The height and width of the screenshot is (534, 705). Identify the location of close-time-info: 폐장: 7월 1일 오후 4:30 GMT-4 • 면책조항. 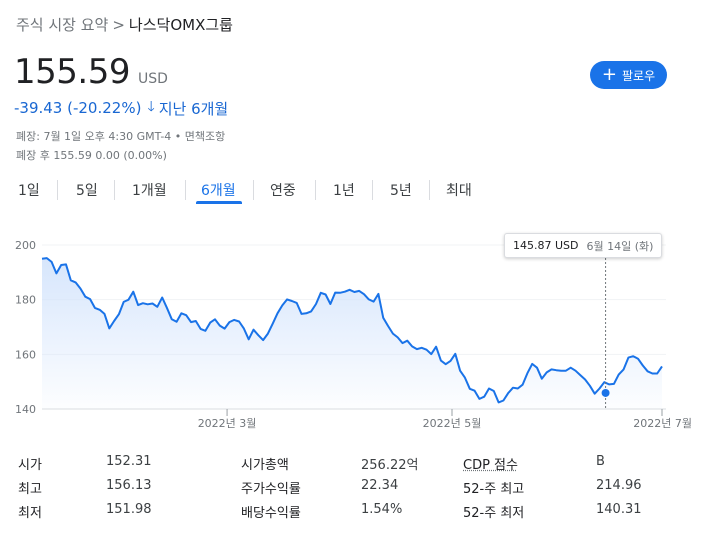
(120, 136).